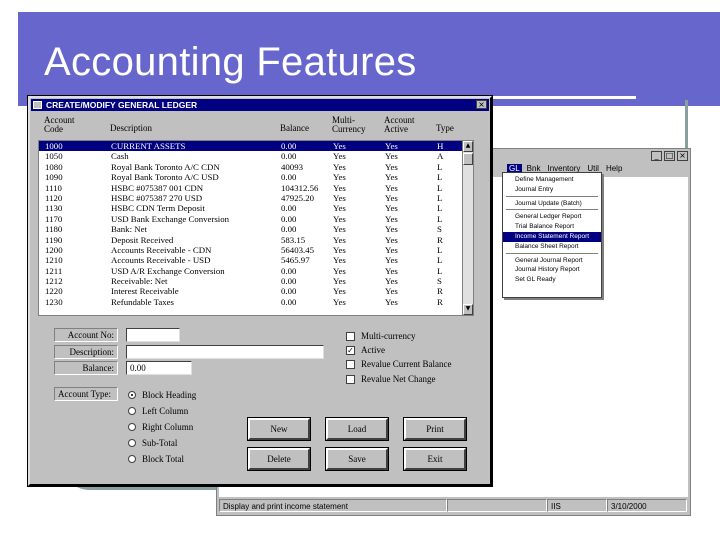 Image resolution: width=720 pixels, height=540 pixels. I want to click on radio-selected-icon, so click(132, 395).